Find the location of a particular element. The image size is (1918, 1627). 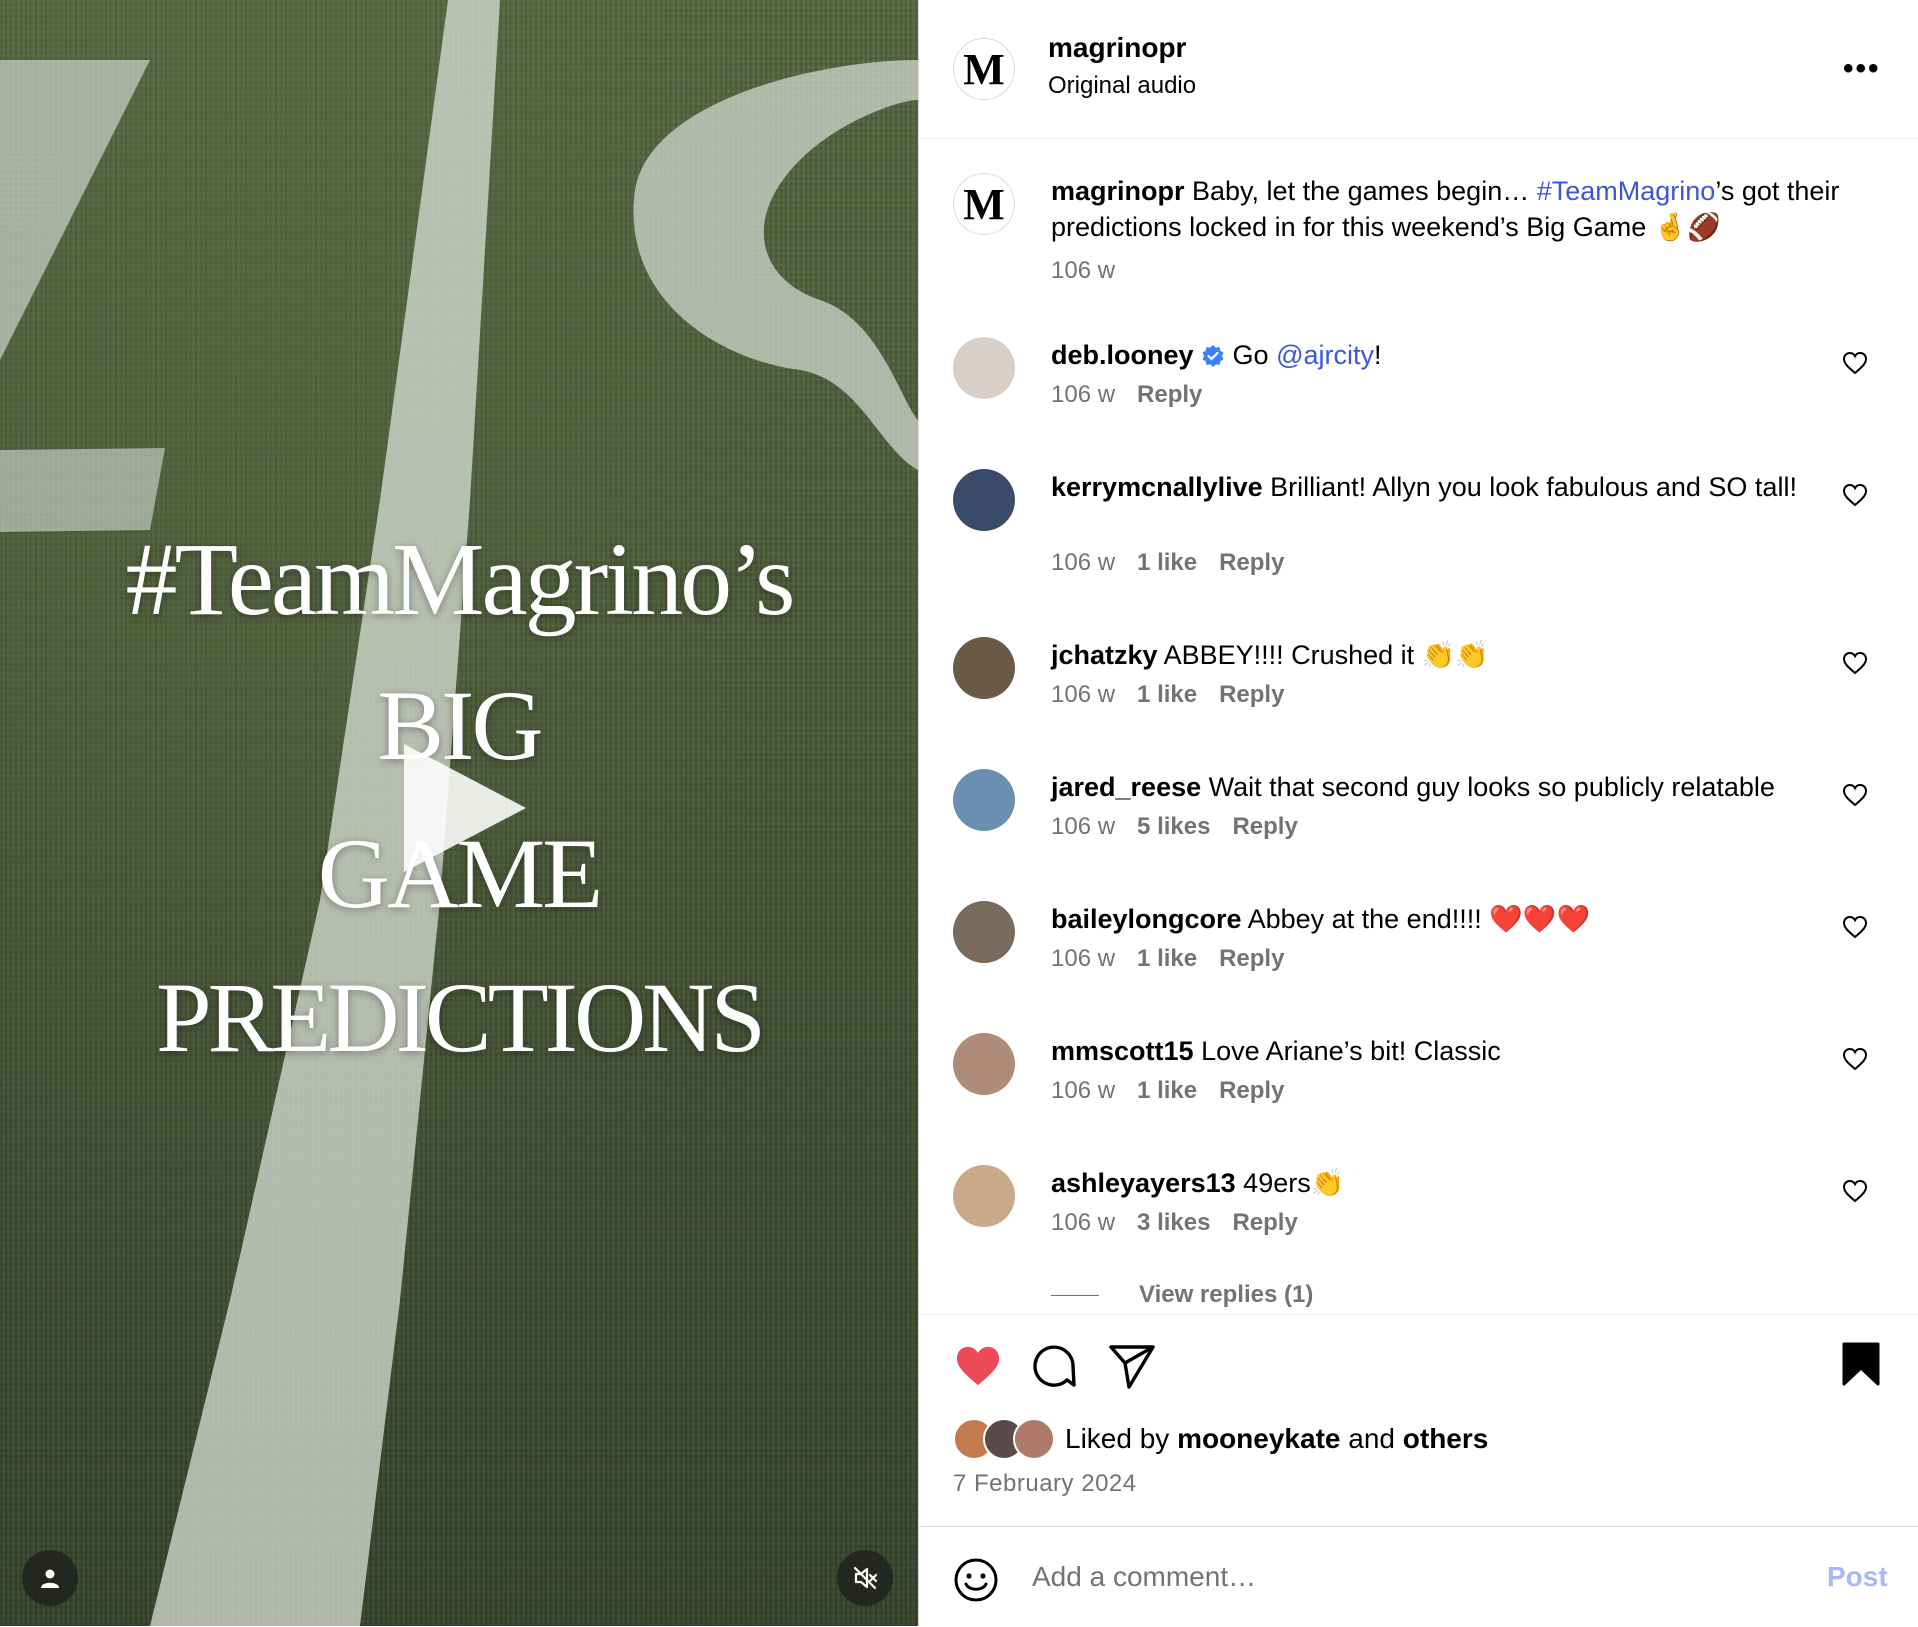

comment-meta: 106 w 3 likes Reply is located at coordinates (1185, 1223).